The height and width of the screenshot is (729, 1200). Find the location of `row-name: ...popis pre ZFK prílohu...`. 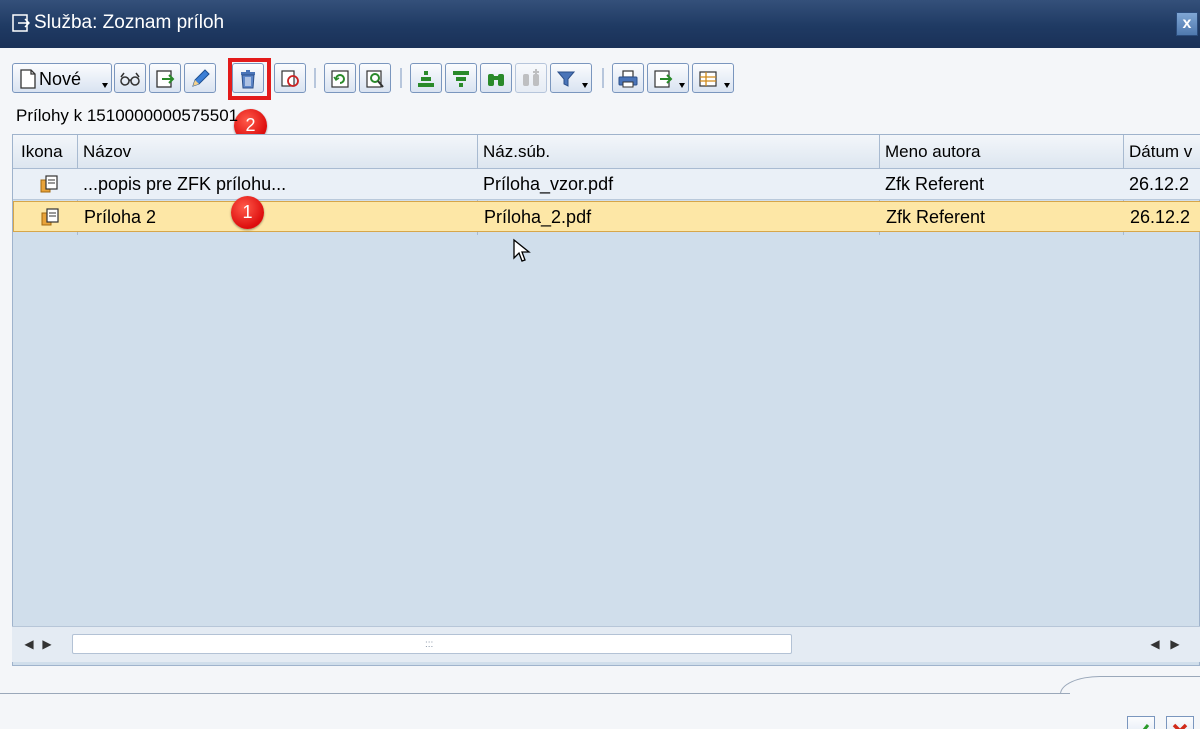

row-name: ...popis pre ZFK prílohu... is located at coordinates (185, 184).